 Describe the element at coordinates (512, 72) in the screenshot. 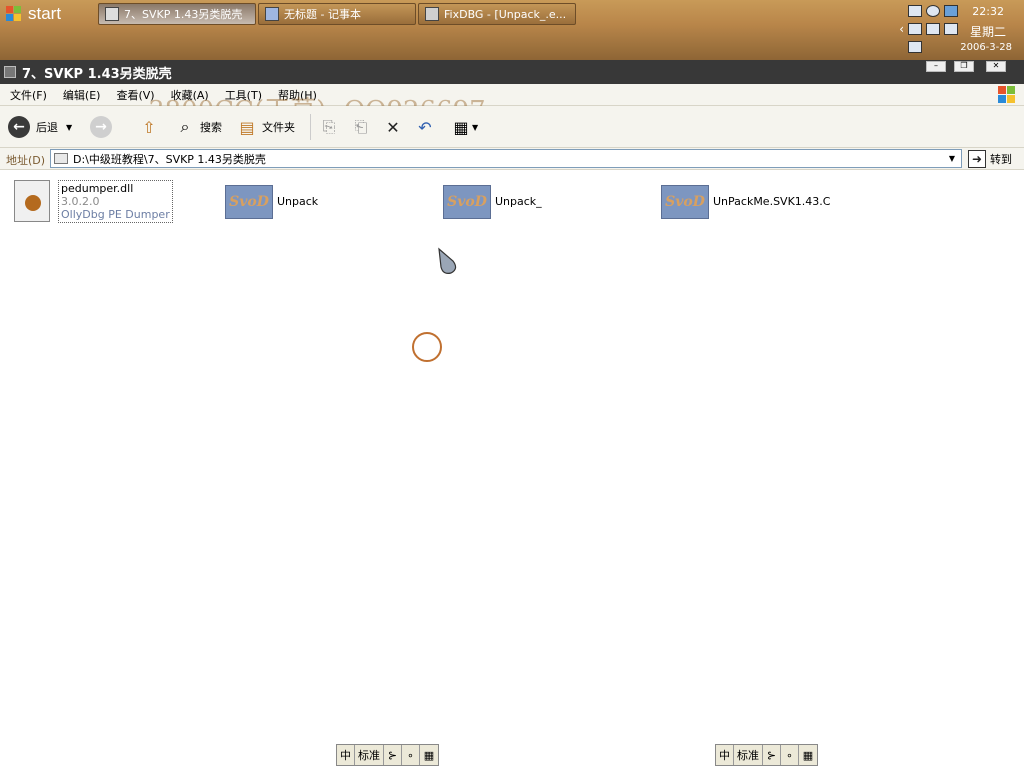

I see `window-titlebar: 7、SVKP 1.43另类脱壳` at that location.